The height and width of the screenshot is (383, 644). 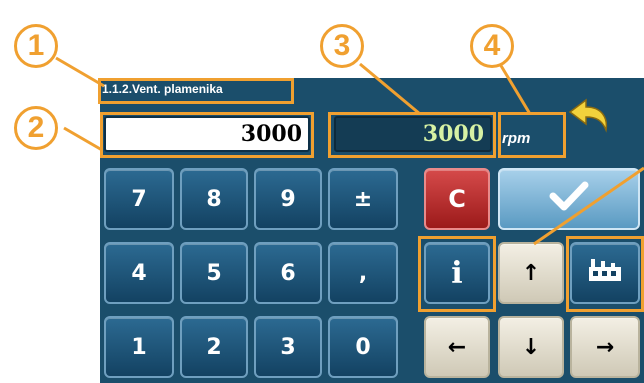 What do you see at coordinates (36, 46) in the screenshot?
I see `callout-number-1: 1` at bounding box center [36, 46].